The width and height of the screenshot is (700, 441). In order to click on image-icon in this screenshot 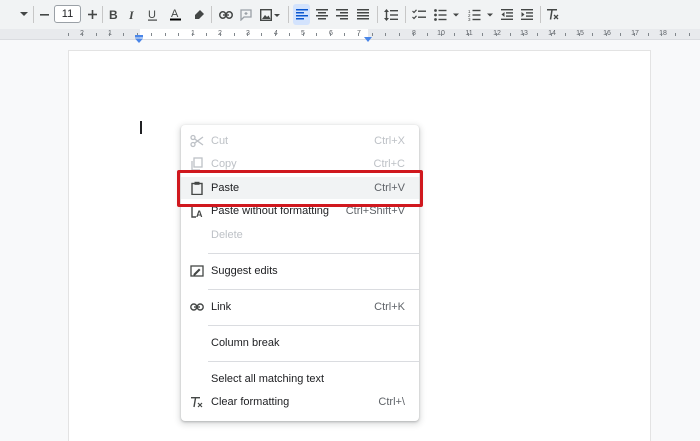, I will do `click(270, 14)`.